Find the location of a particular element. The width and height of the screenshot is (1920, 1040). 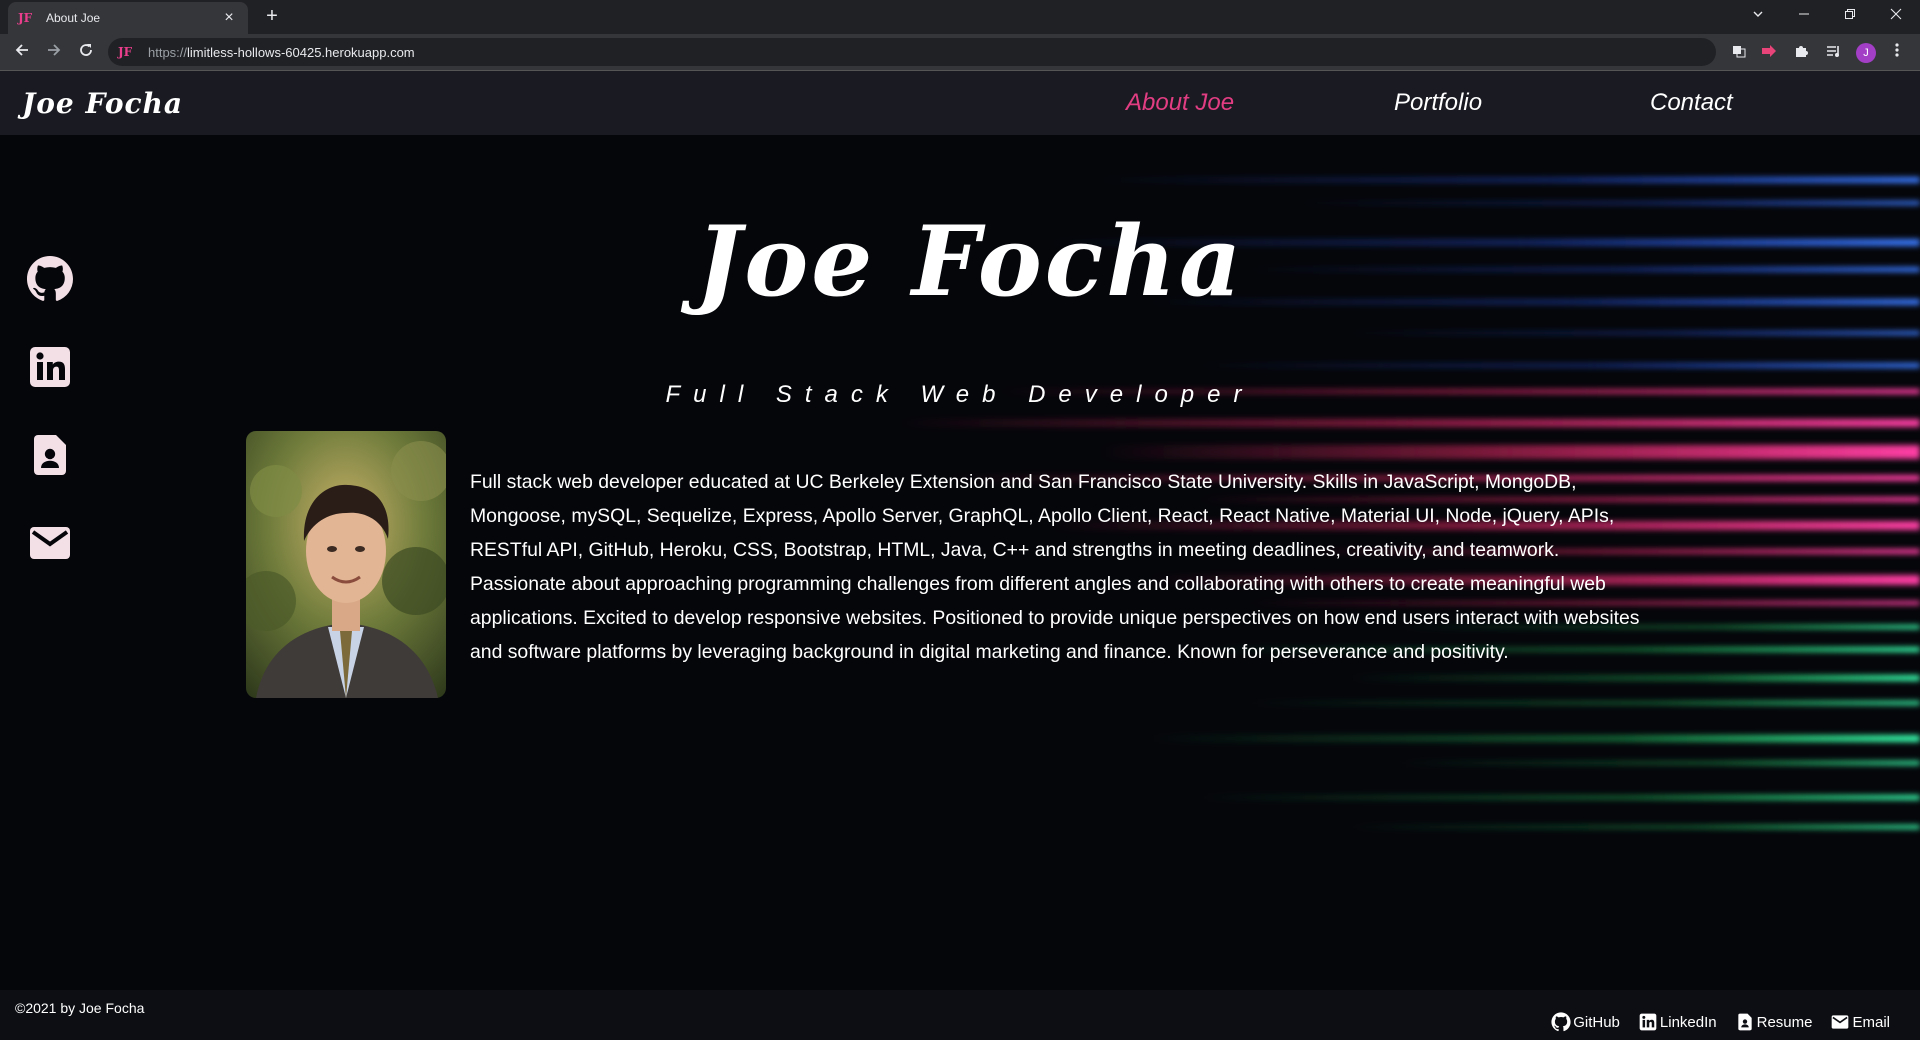

footer-link-github: GitHub is located at coordinates (1585, 1022).